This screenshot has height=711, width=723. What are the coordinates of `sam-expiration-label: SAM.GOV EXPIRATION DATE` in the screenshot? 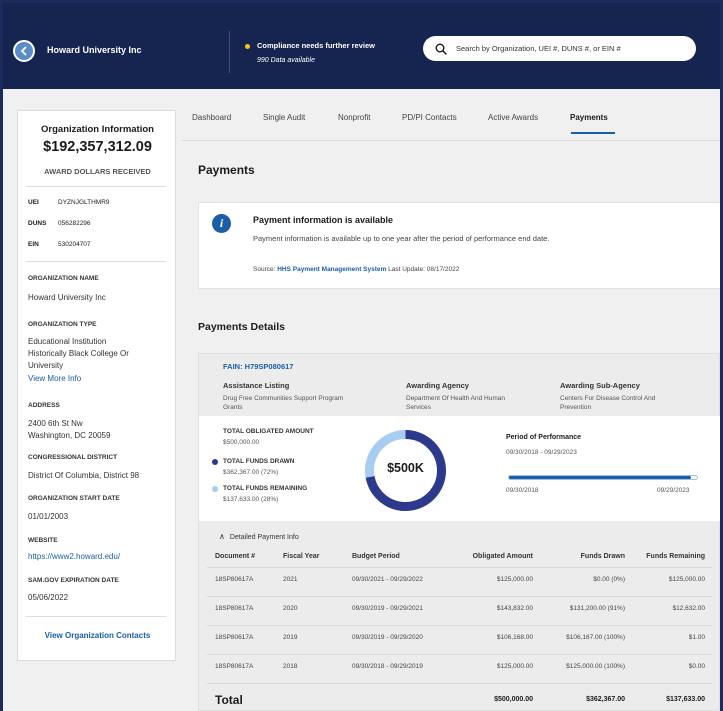 It's located at (73, 580).